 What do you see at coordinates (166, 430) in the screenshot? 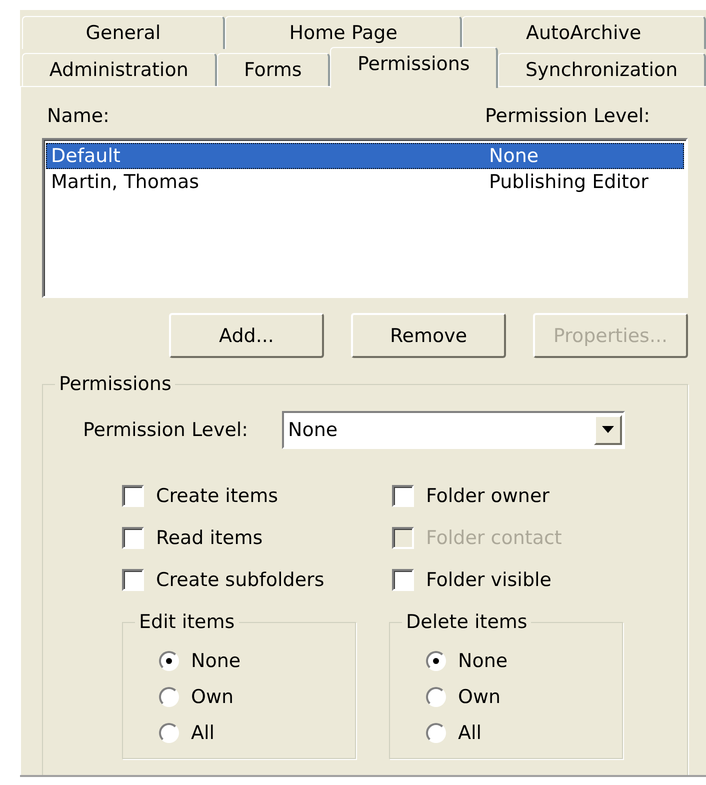
I see `field-label: Permission Level:` at bounding box center [166, 430].